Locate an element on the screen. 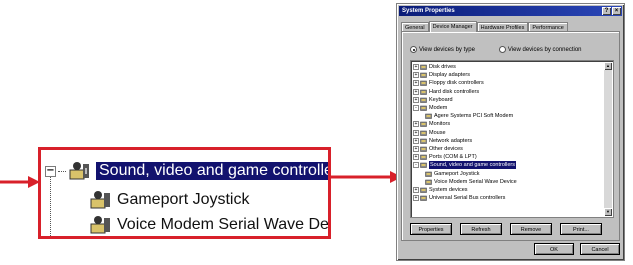 This screenshot has height=265, width=633. zoom-child-label: Gameport Joystick is located at coordinates (183, 199).